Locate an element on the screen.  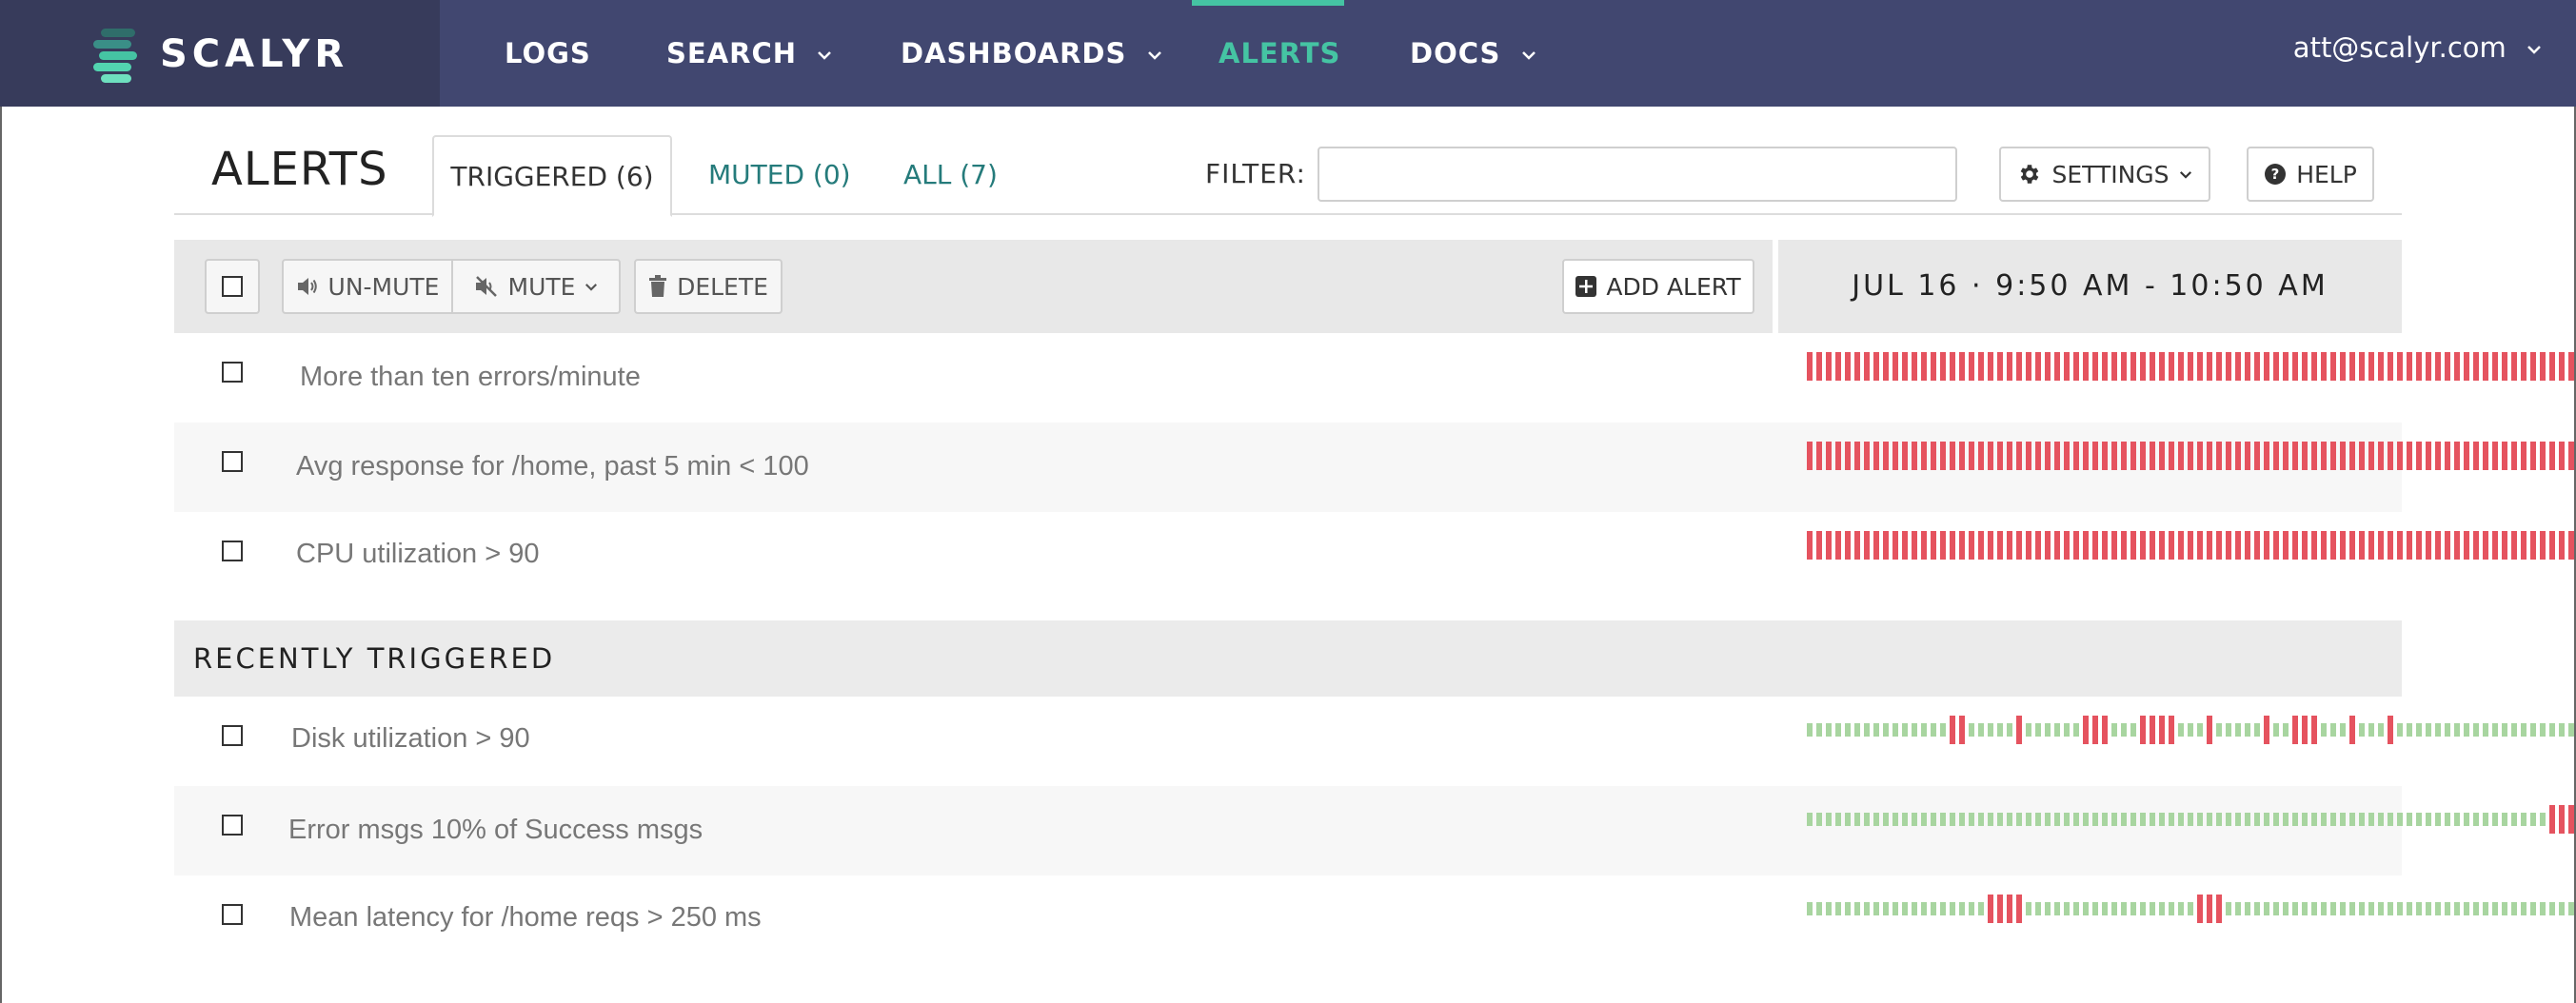
alert-name: Disk utilization > 90 is located at coordinates (410, 739).